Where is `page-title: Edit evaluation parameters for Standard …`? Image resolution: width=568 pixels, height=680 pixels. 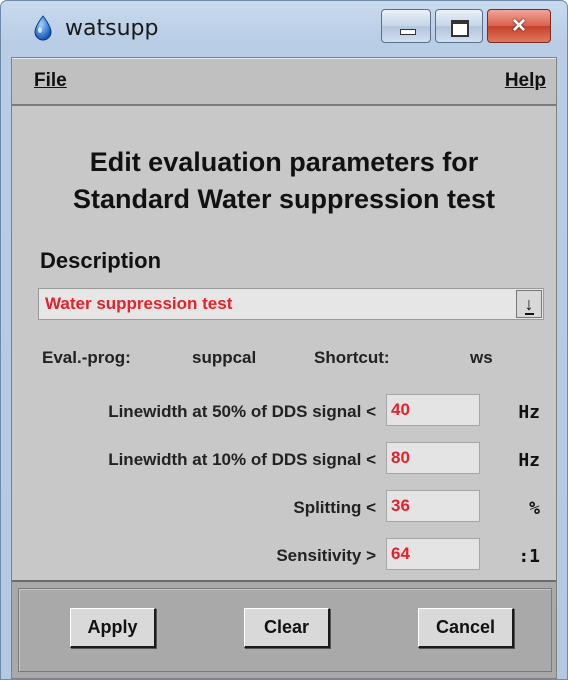
page-title: Edit evaluation parameters for Standard … is located at coordinates (284, 181).